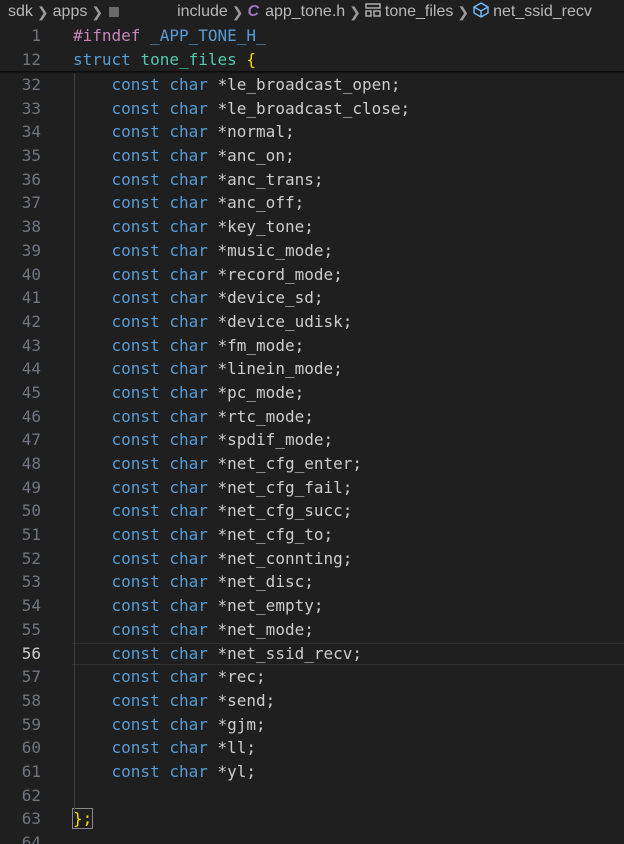  I want to click on code-line: 47 const char *spdif_mode;, so click(312, 440).